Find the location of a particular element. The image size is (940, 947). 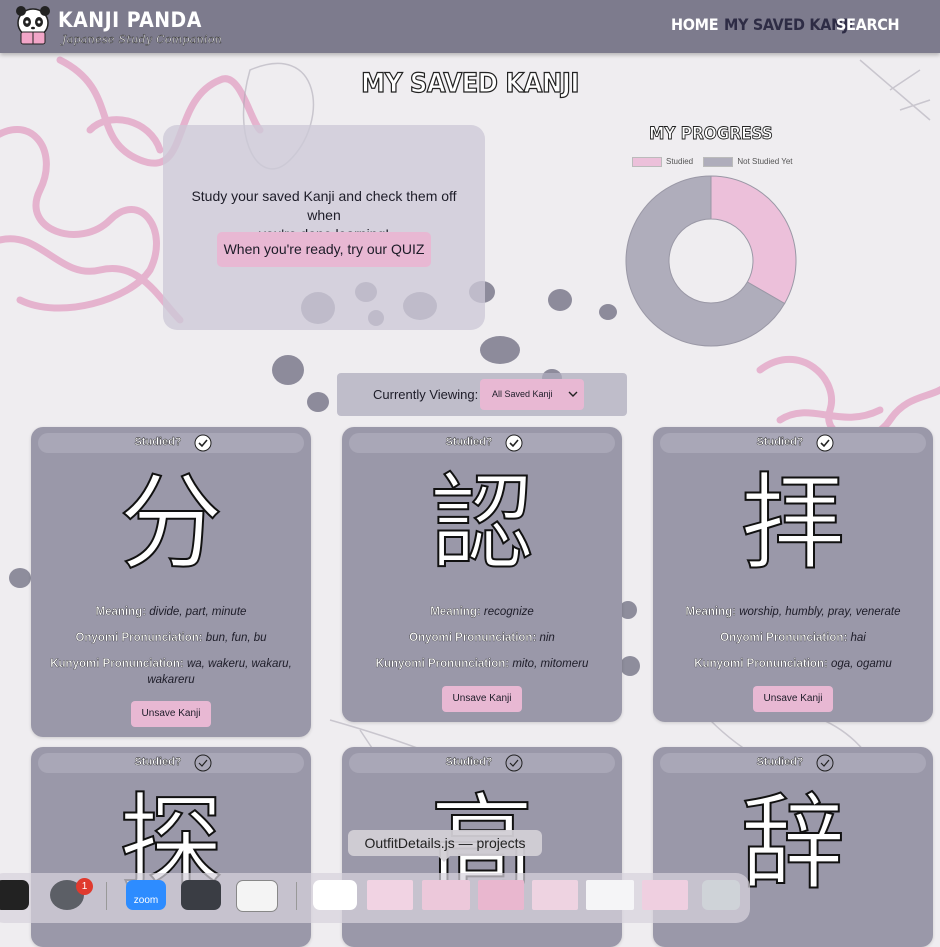

kunyomi-value: oga, ogamu is located at coordinates (861, 664).